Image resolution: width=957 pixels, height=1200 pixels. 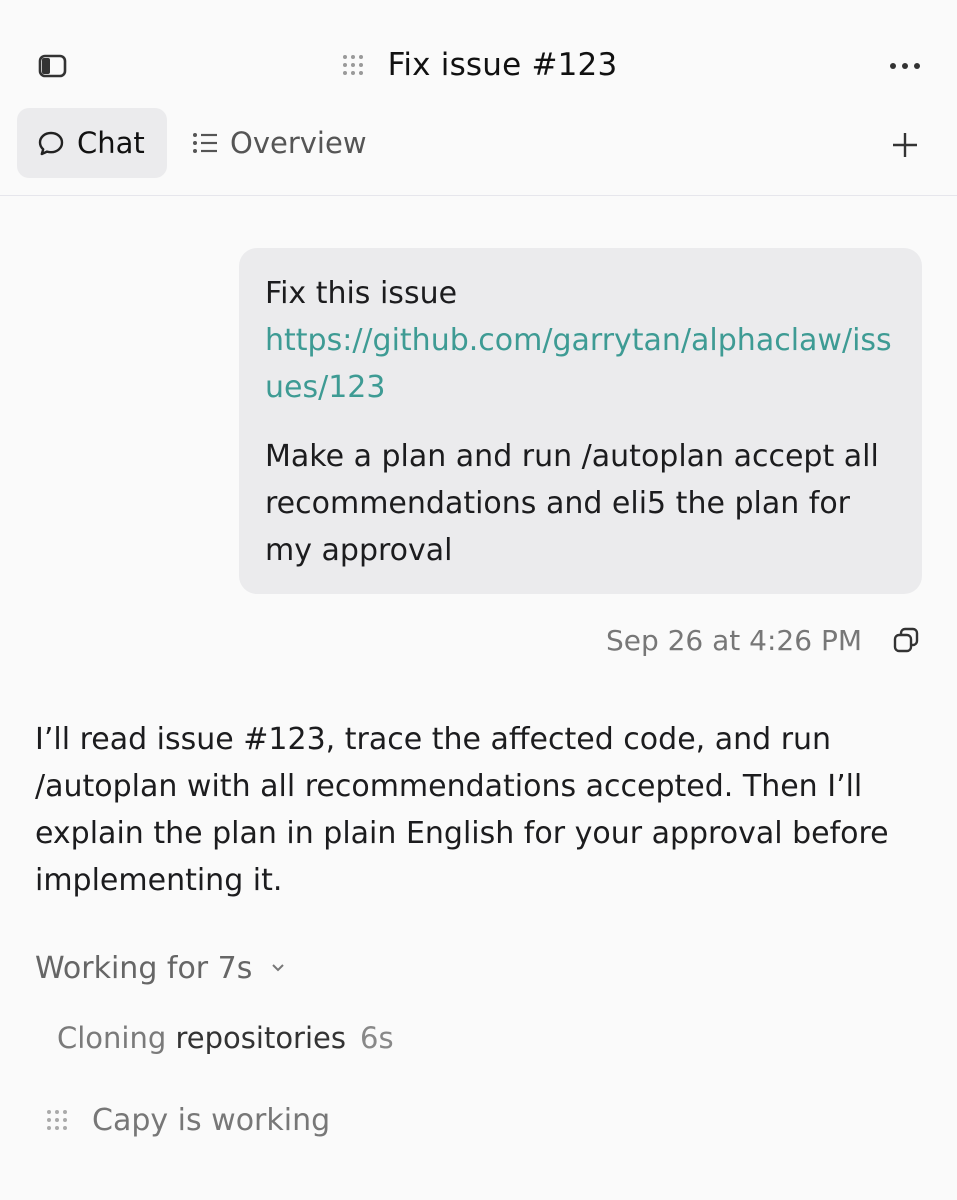 What do you see at coordinates (377, 1038) in the screenshot?
I see `step-duration: 6s` at bounding box center [377, 1038].